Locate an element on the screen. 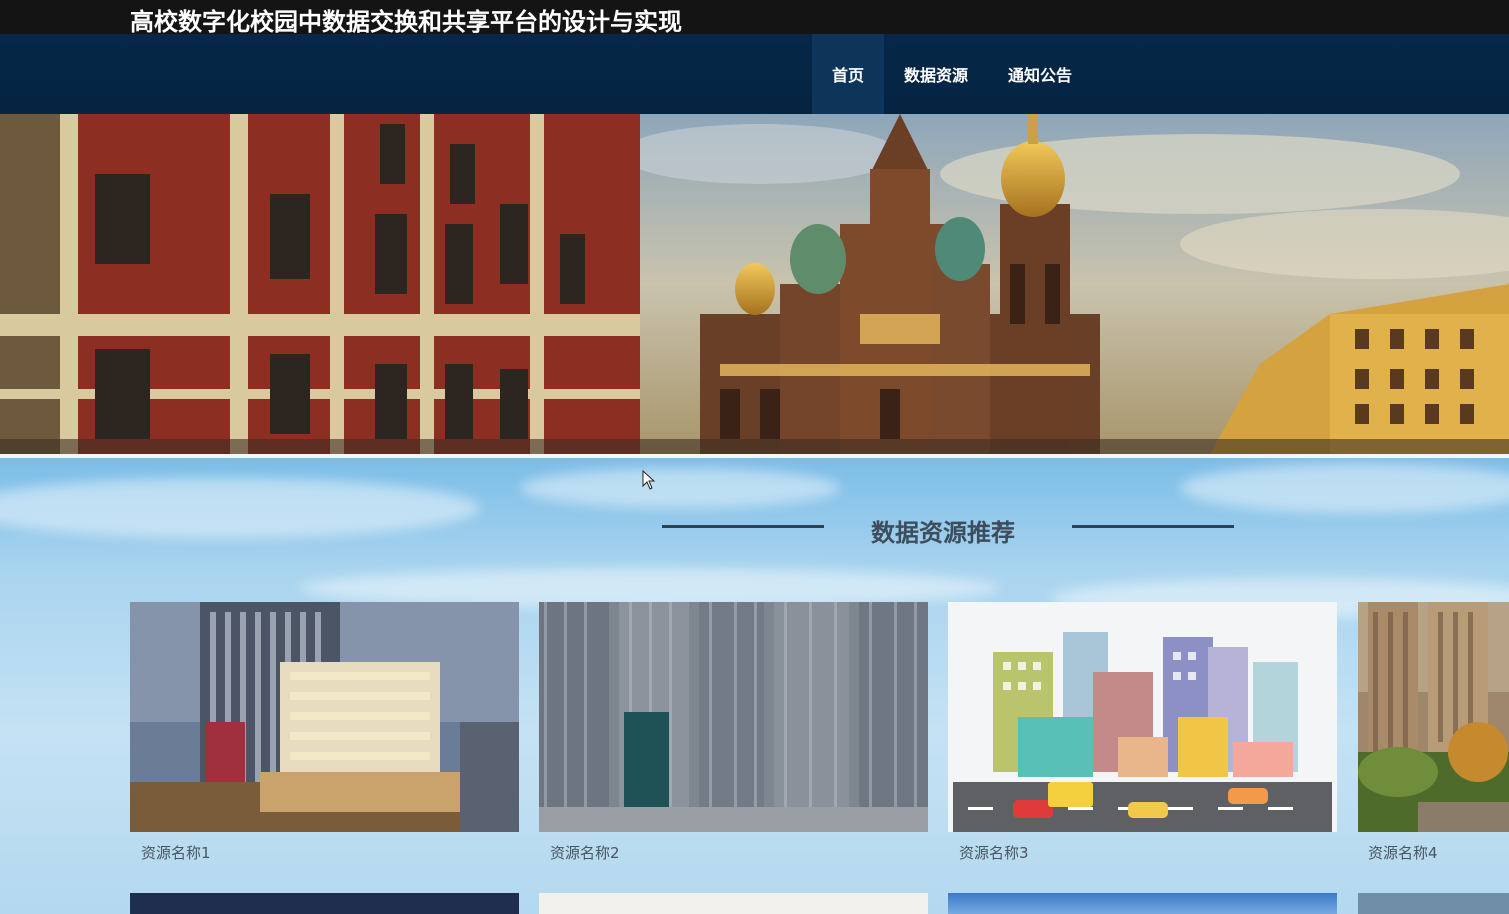 This screenshot has width=1509, height=914. site-title: 高校数字化校园中数据交换和共享平台的设计与实现 is located at coordinates (406, 22).